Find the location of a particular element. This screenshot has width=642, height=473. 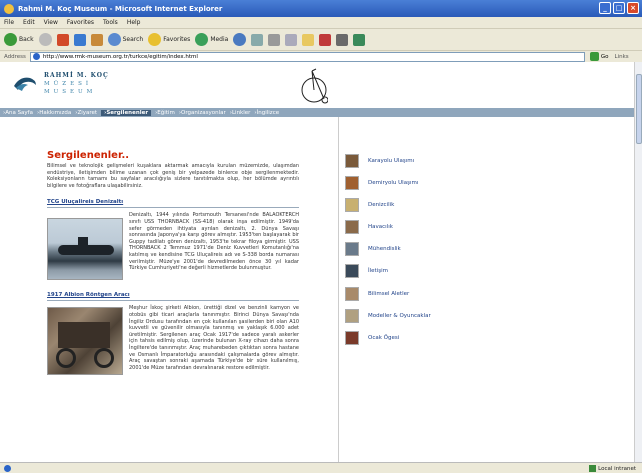

sidebar-item-engineering: Mühendislik is located at coordinates (405, 249).